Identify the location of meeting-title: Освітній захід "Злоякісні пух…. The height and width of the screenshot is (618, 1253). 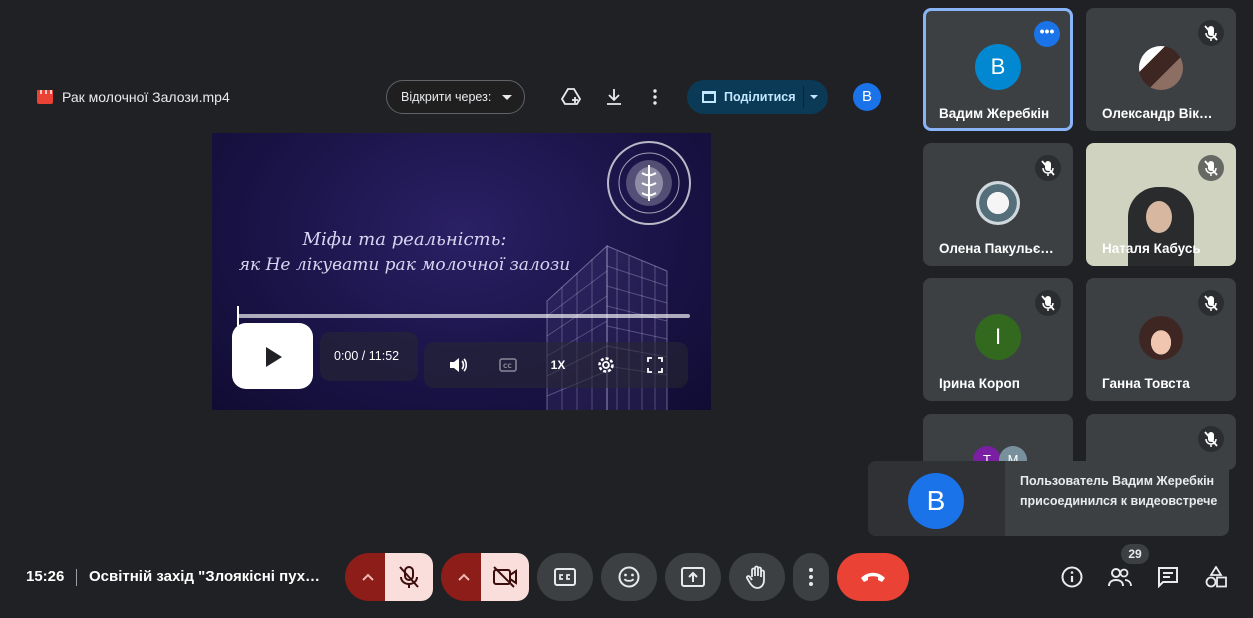
(205, 576).